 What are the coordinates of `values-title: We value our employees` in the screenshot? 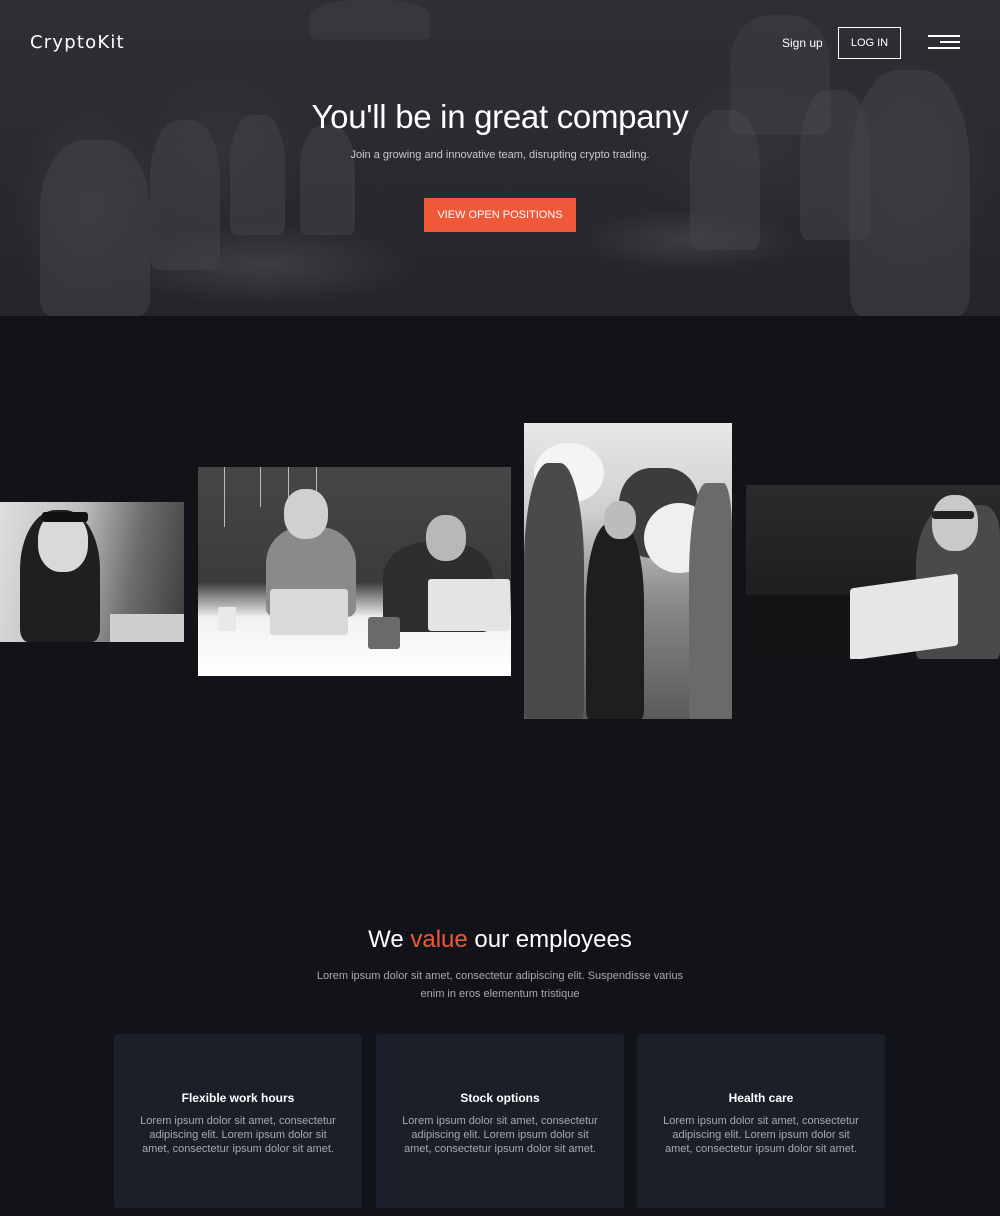 It's located at (500, 940).